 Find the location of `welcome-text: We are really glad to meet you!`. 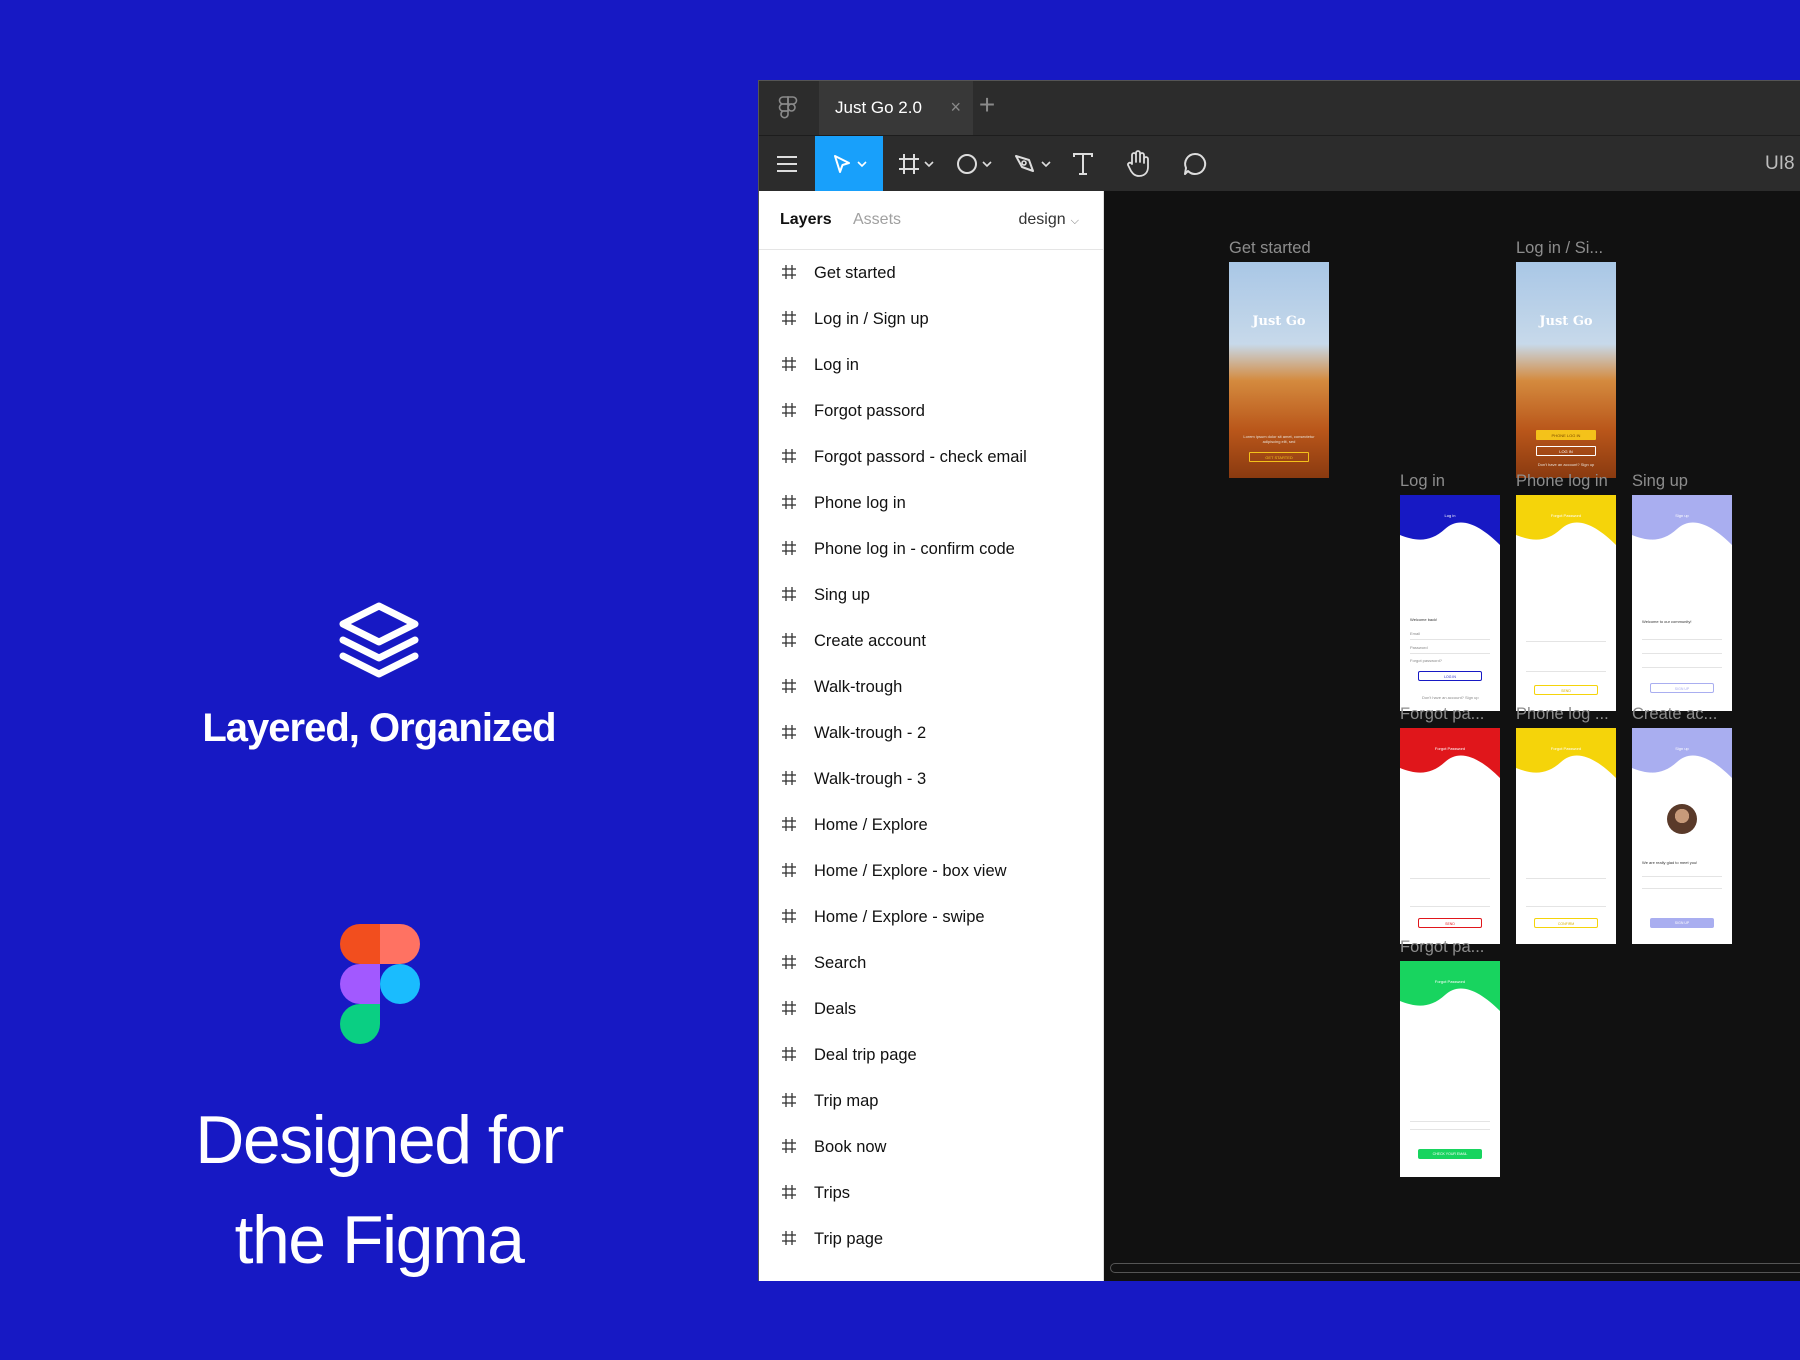

welcome-text: We are really glad to meet you! is located at coordinates (1670, 862).